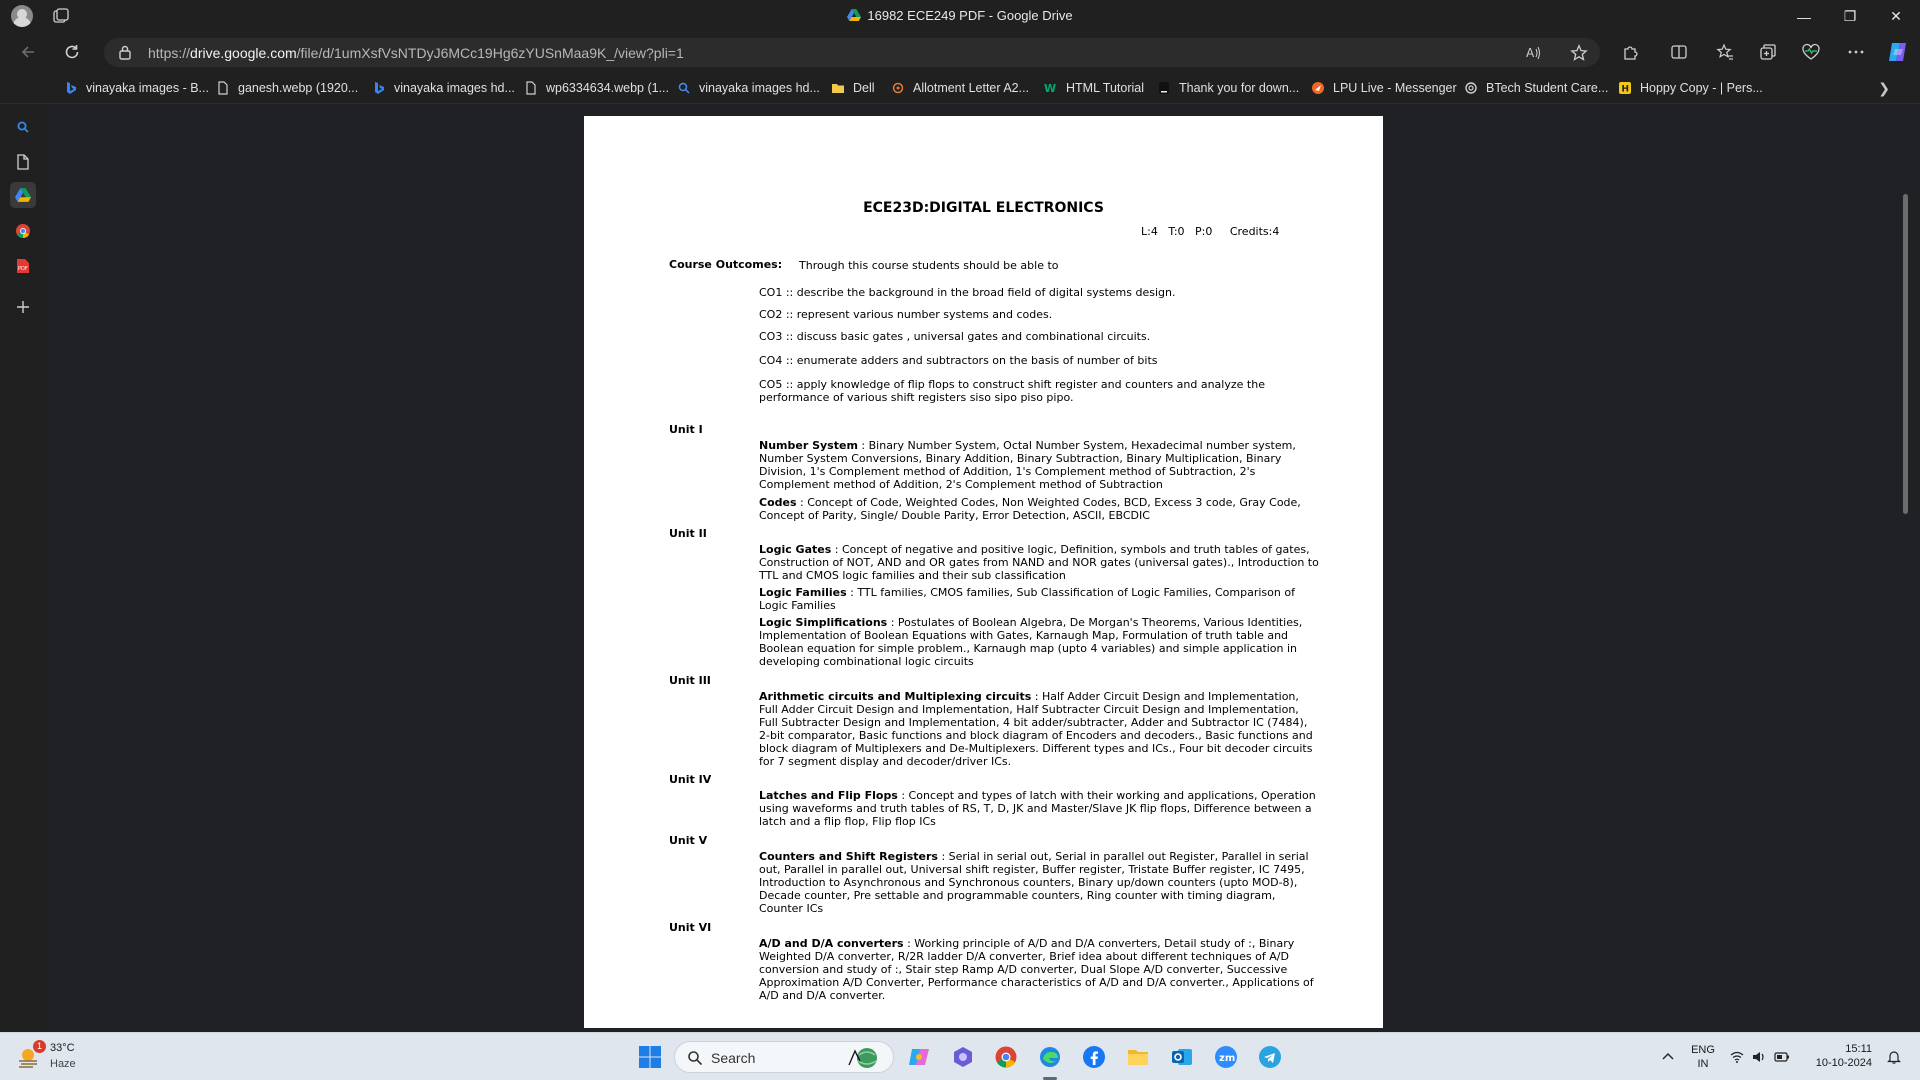 This screenshot has height=1080, width=1920. Describe the element at coordinates (1530, 53) in the screenshot. I see `svg-text: A` at that location.